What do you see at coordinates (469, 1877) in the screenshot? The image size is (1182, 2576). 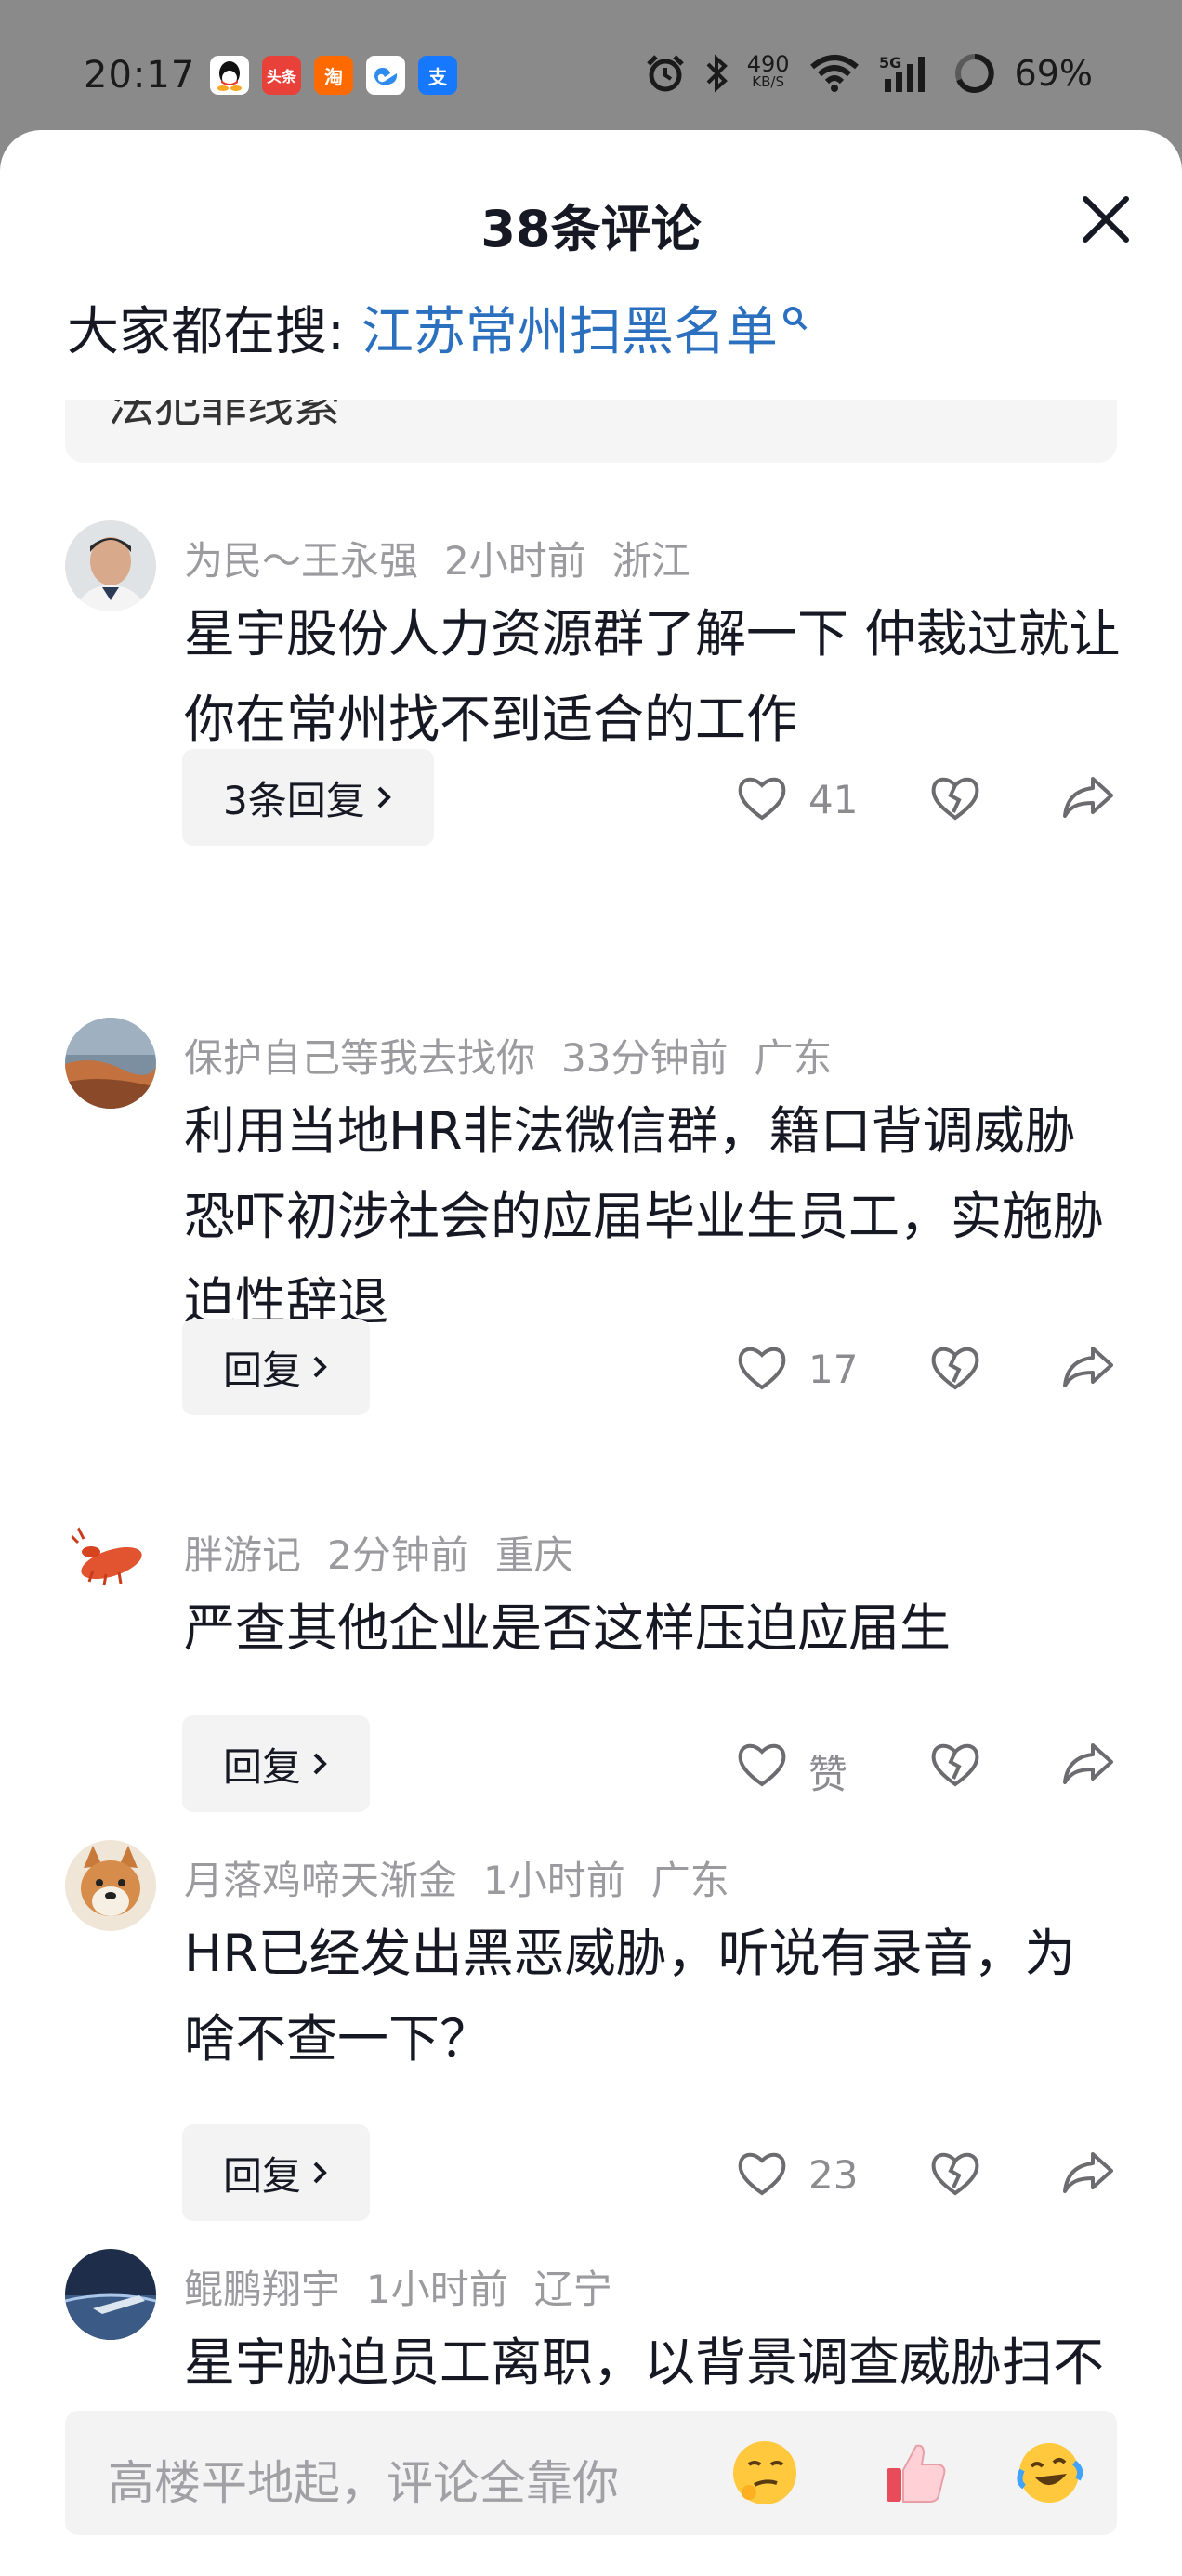 I see `comment-meta: 月落鸡啼天渐金 1小时前 广东` at bounding box center [469, 1877].